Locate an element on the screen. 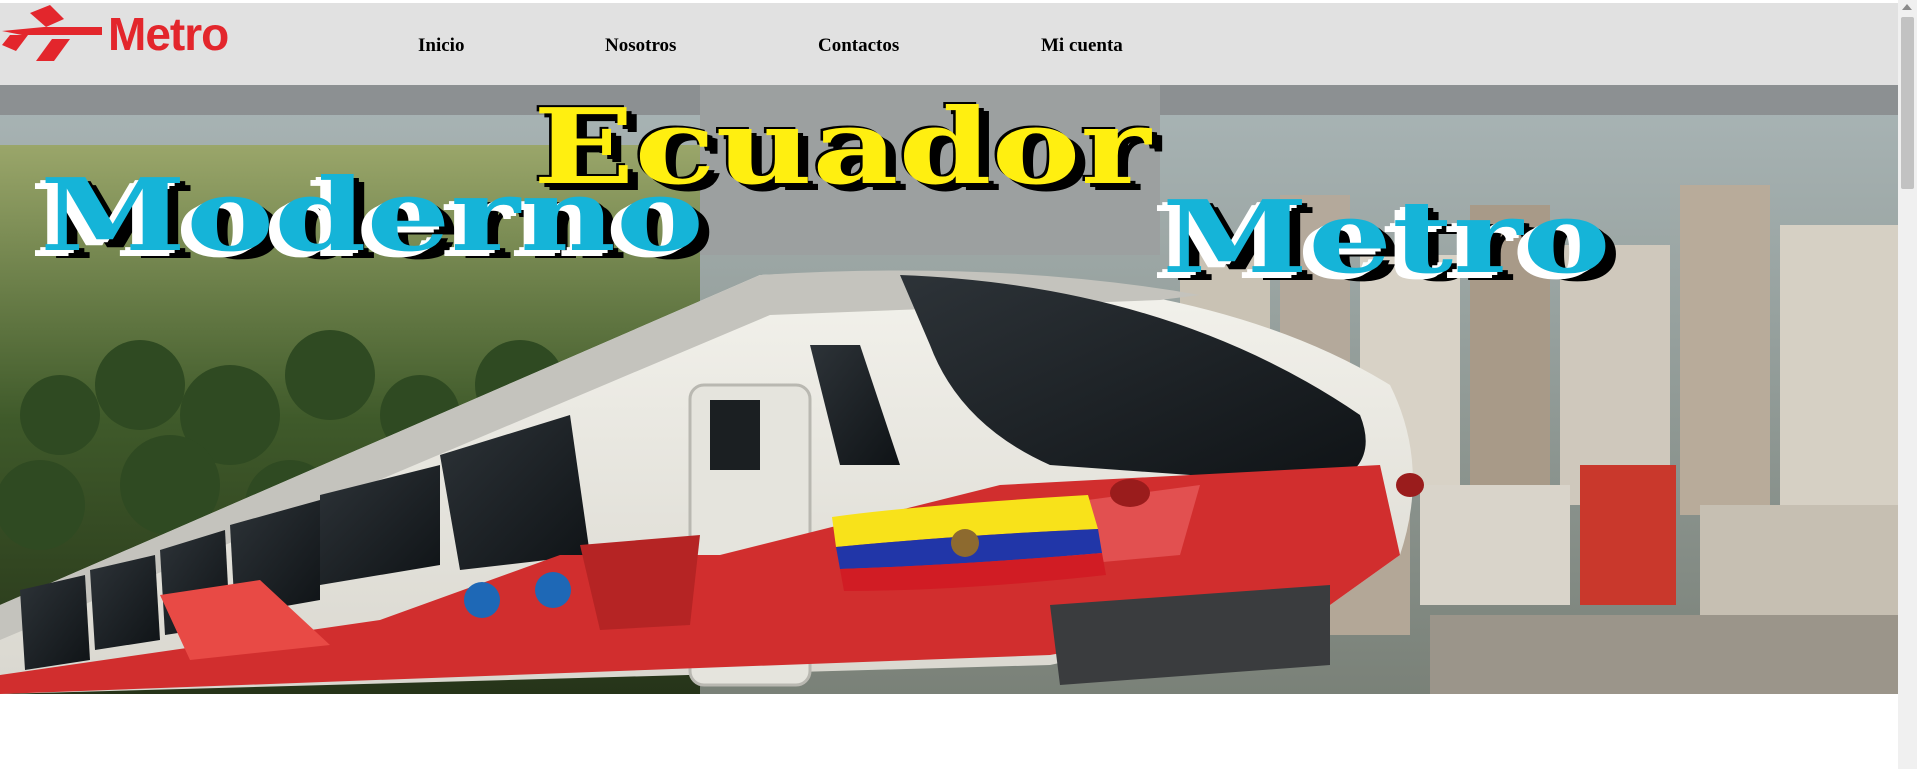  metro-logo-icon is located at coordinates (52, 33).